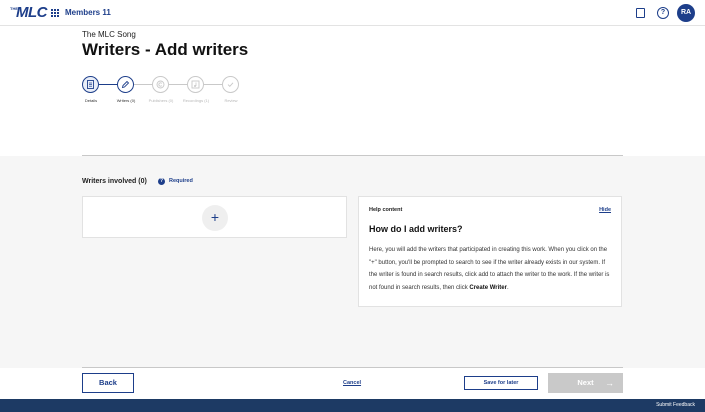  What do you see at coordinates (663, 13) in the screenshot?
I see `help-icon: ?` at bounding box center [663, 13].